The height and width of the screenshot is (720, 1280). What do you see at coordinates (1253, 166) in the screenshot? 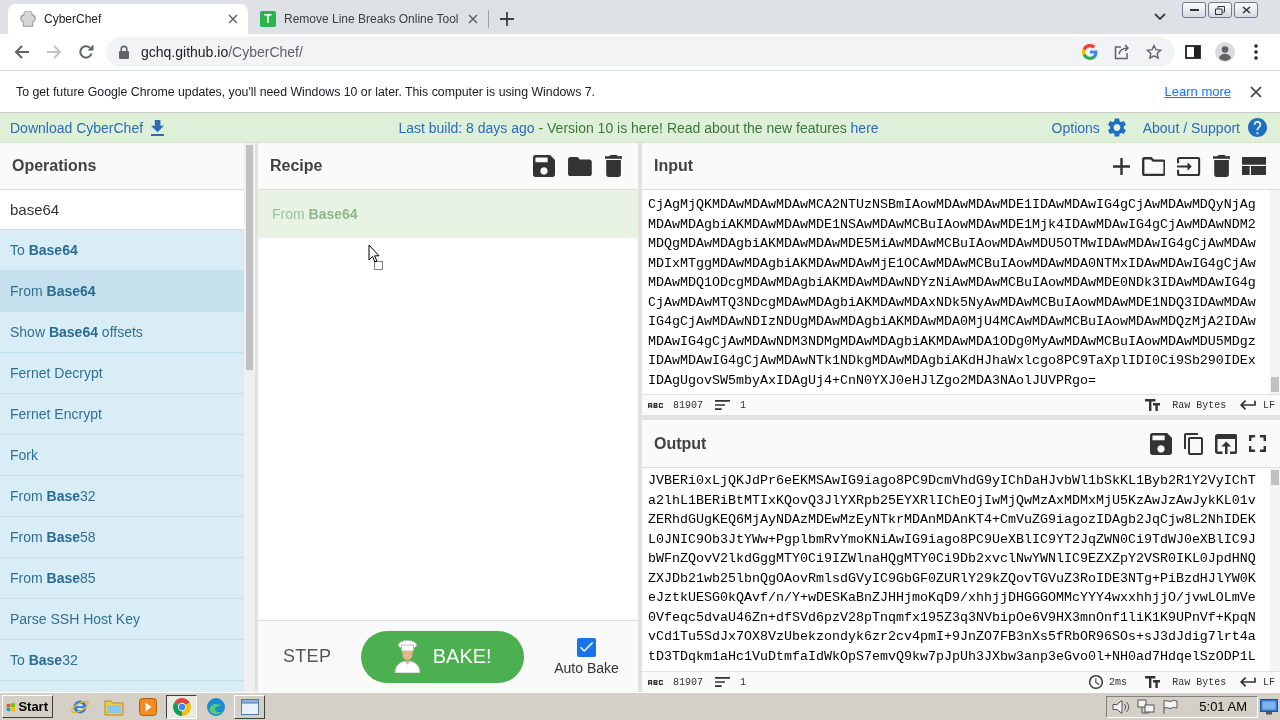
I see `layout-icon` at bounding box center [1253, 166].